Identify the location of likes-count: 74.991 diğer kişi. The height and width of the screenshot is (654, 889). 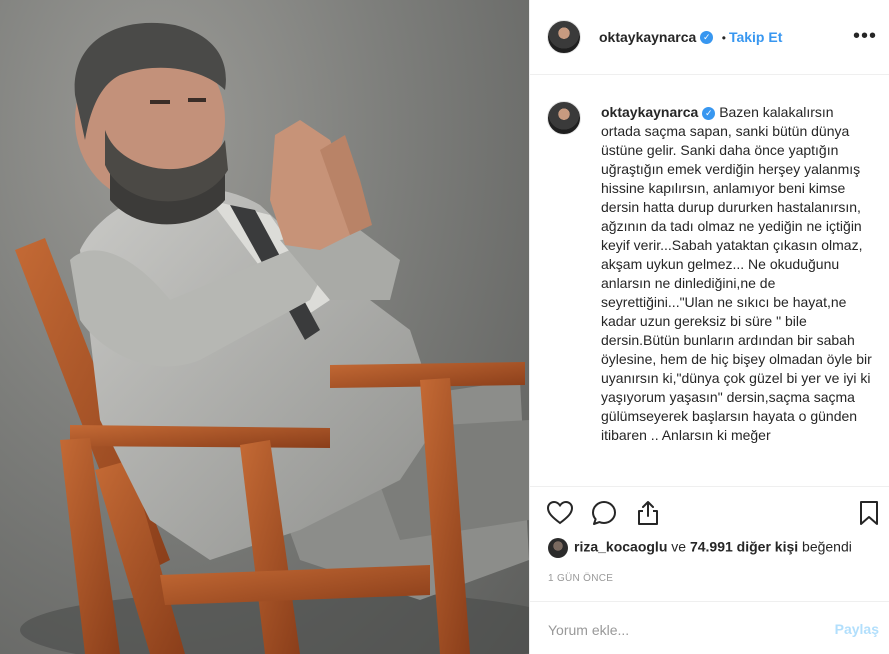
(744, 547).